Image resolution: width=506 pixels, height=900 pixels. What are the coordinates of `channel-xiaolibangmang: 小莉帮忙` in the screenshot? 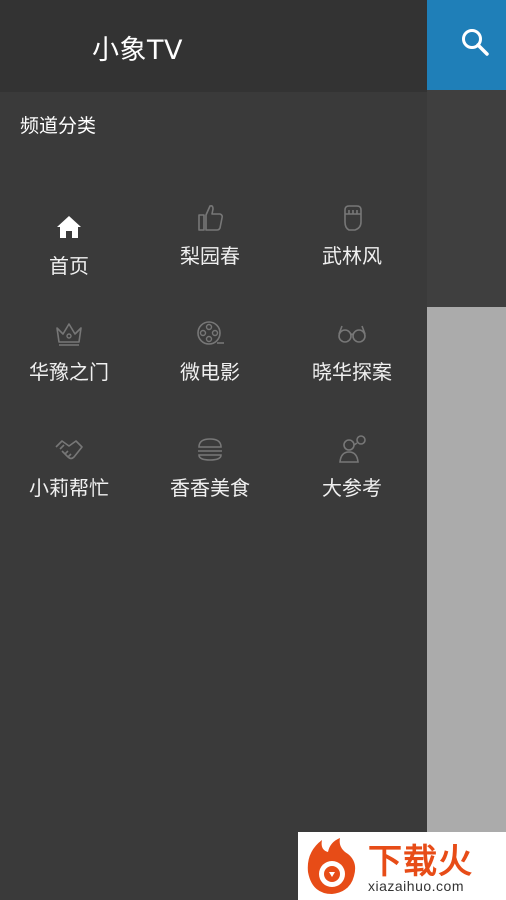 It's located at (70, 466).